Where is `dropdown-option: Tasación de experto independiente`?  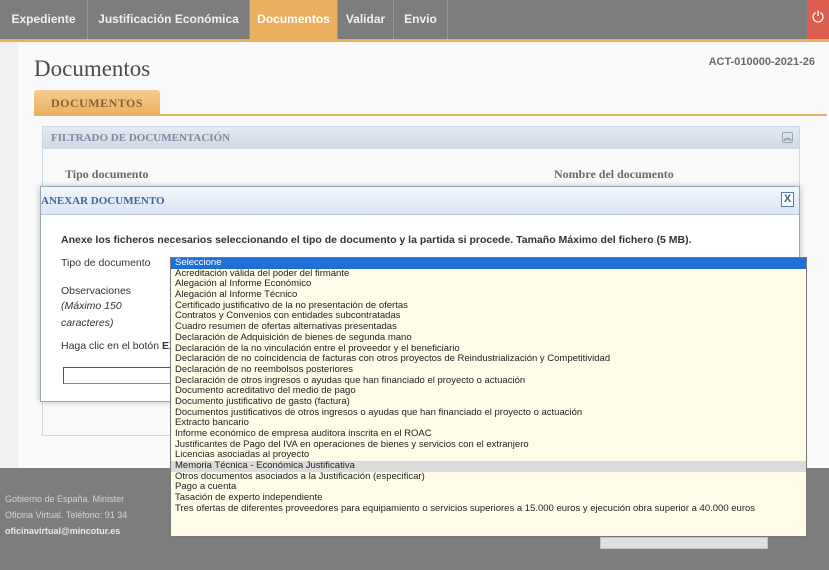 dropdown-option: Tasación de experto independiente is located at coordinates (488, 498).